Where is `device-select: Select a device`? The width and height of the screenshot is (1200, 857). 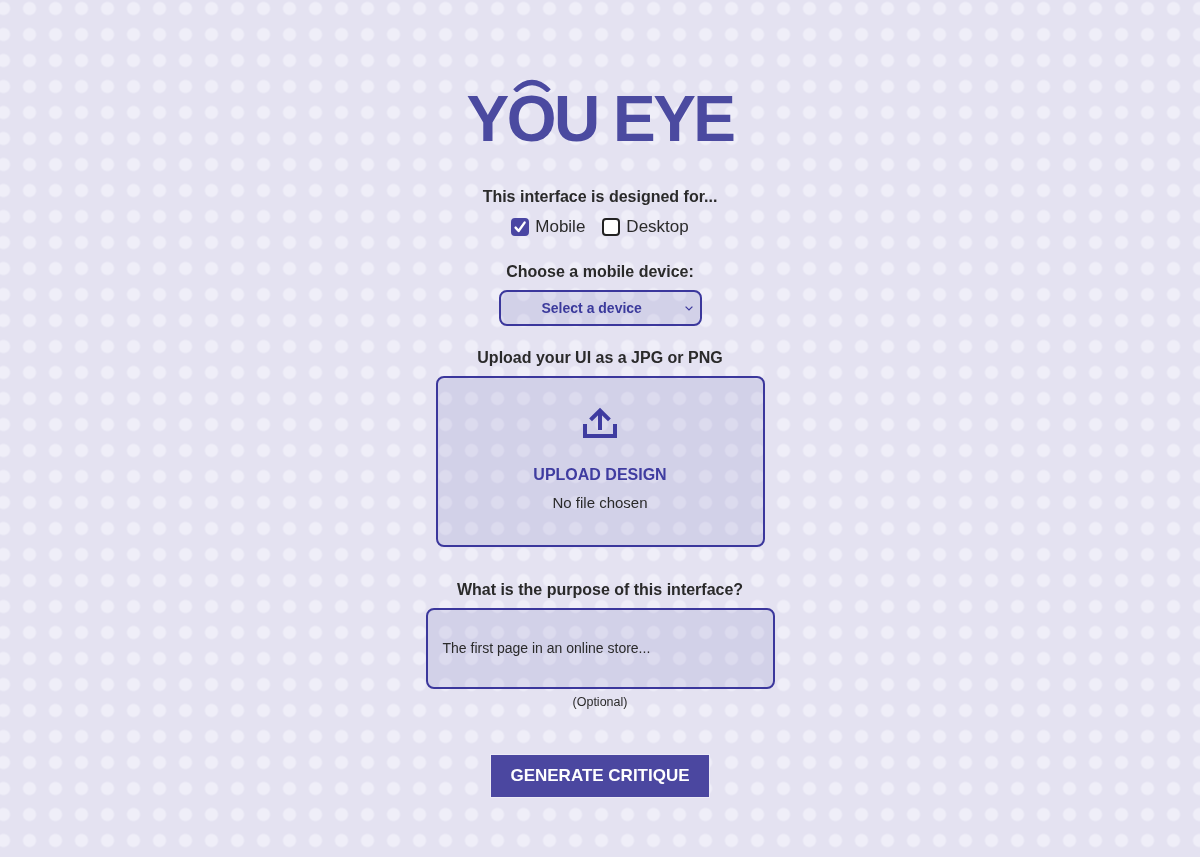
device-select: Select a device is located at coordinates (600, 308).